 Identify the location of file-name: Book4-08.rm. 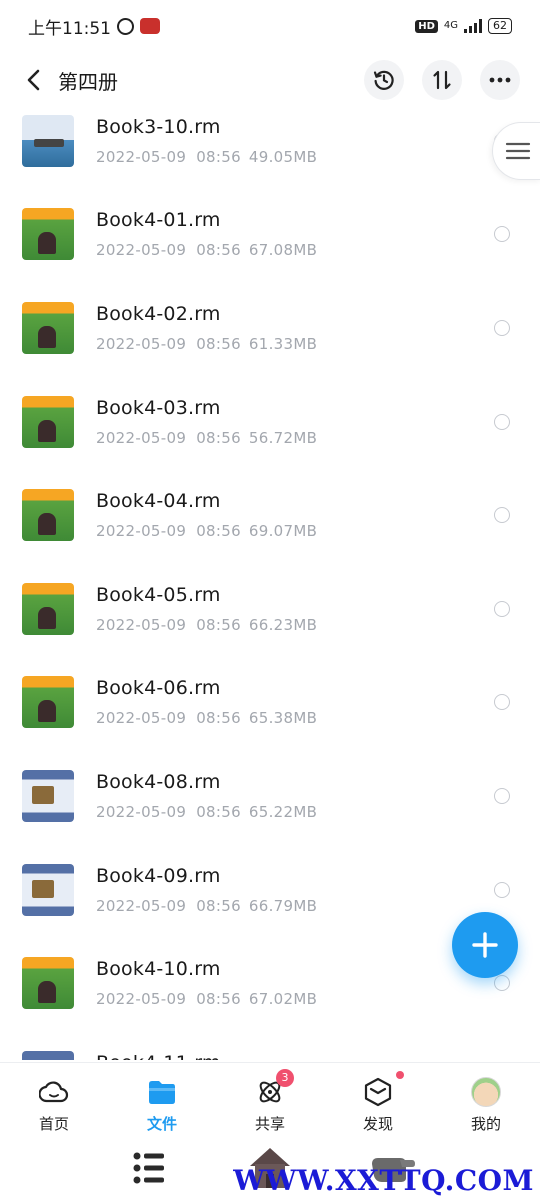
(158, 781).